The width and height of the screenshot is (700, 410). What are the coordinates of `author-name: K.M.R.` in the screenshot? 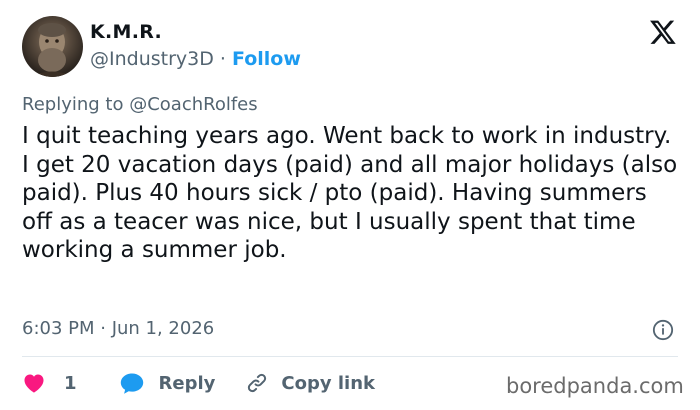 It's located at (126, 32).